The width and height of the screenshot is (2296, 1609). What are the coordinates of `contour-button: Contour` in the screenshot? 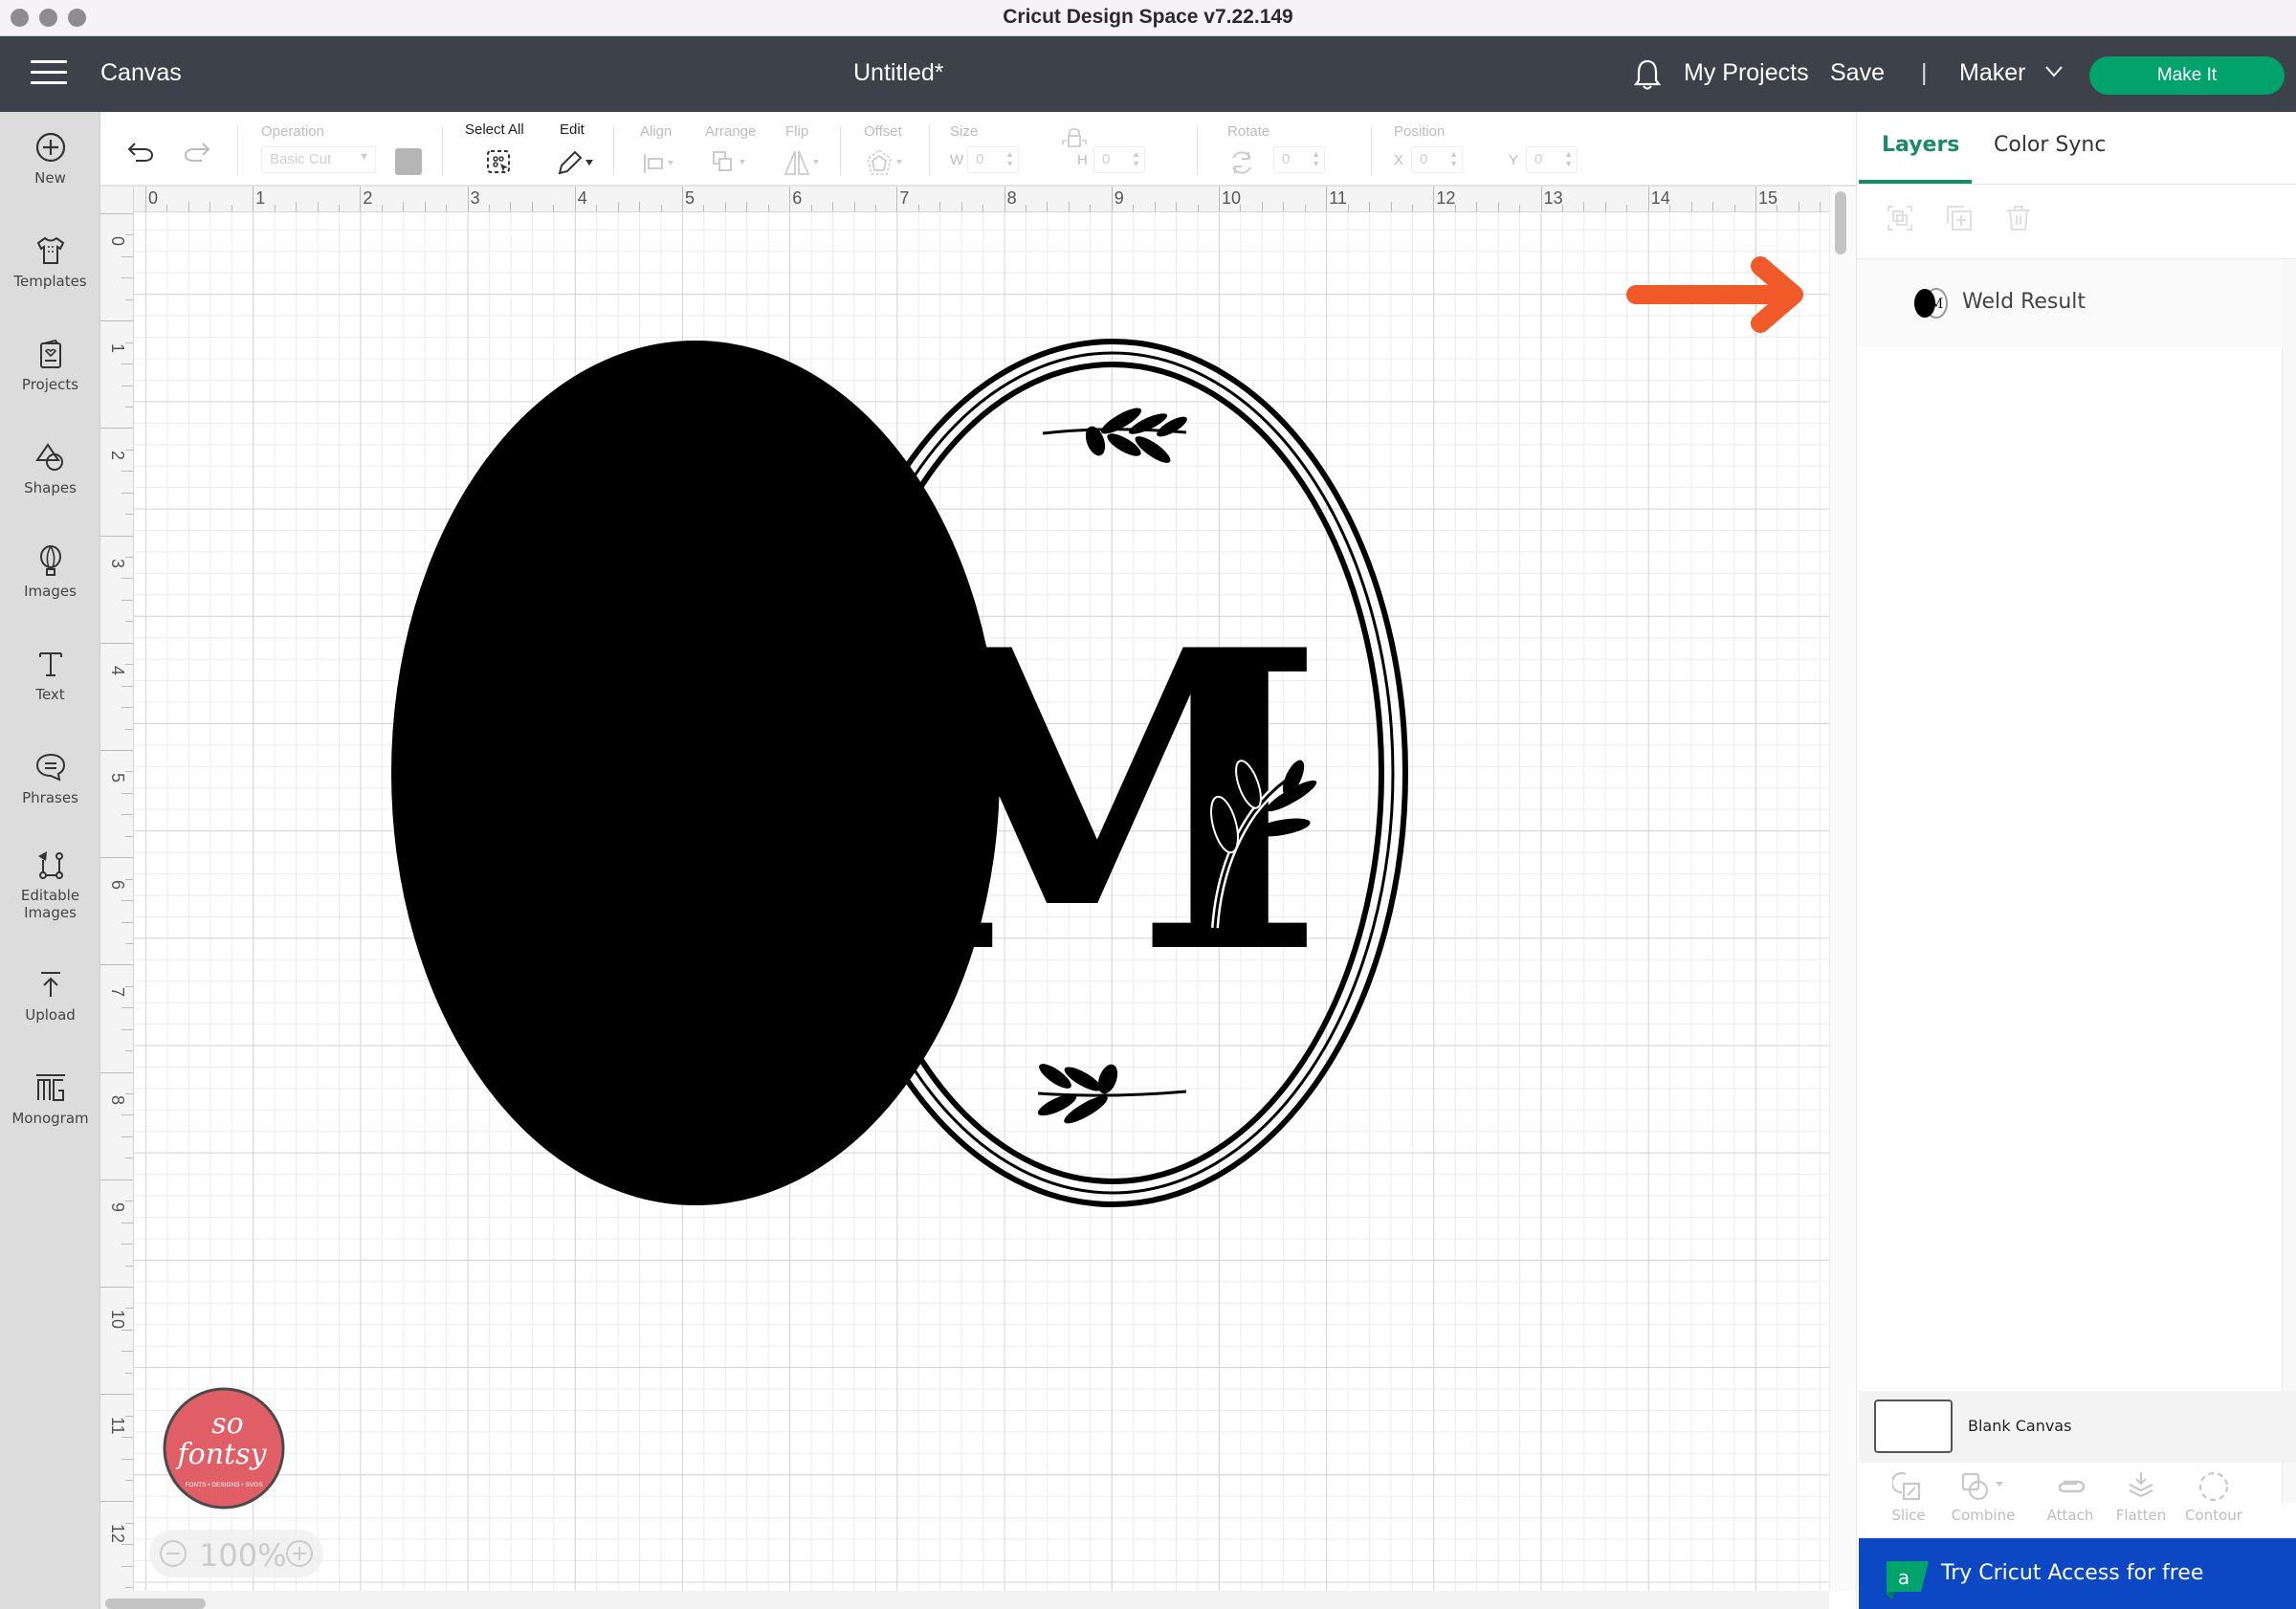 It's located at (2213, 1497).